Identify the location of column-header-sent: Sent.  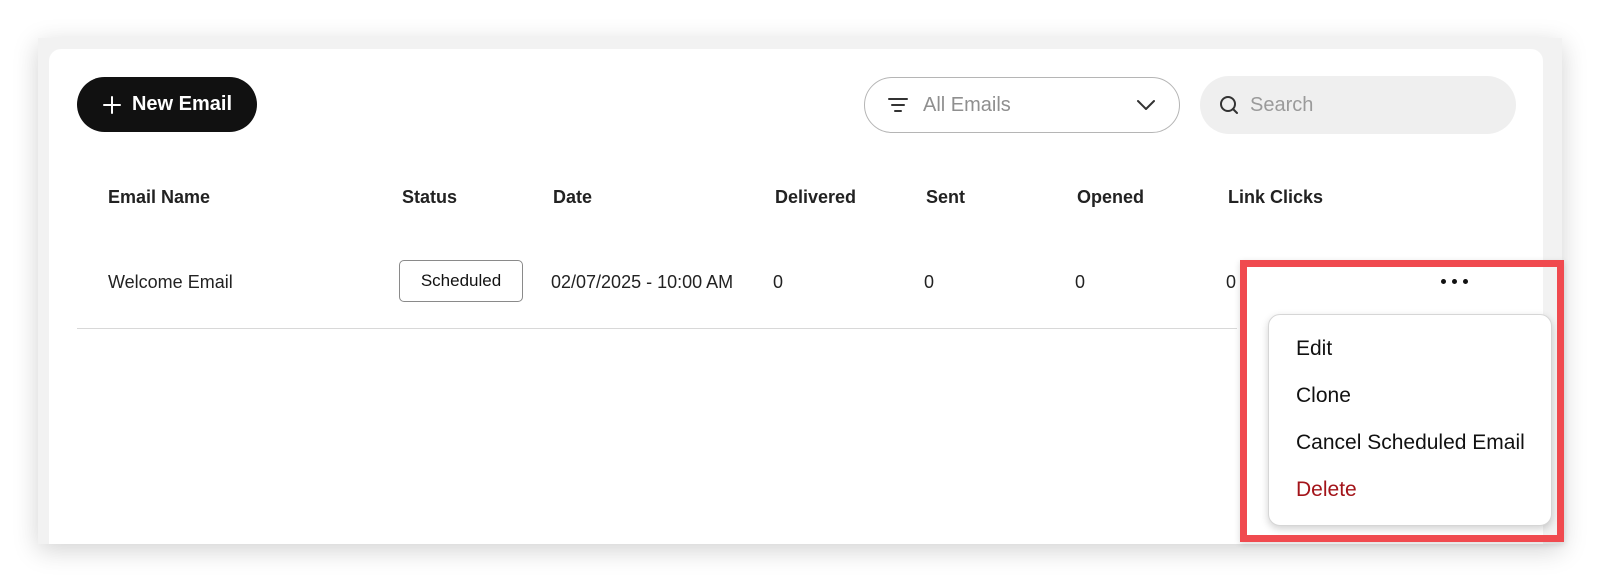
(945, 197).